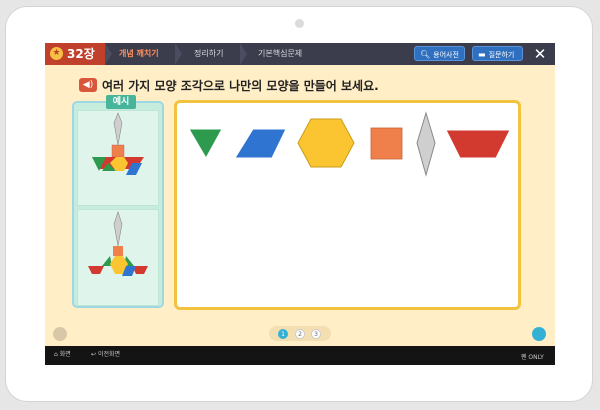 Image resolution: width=600 pixels, height=410 pixels. I want to click on pen-only-toggle: 펜 ONLY, so click(532, 356).